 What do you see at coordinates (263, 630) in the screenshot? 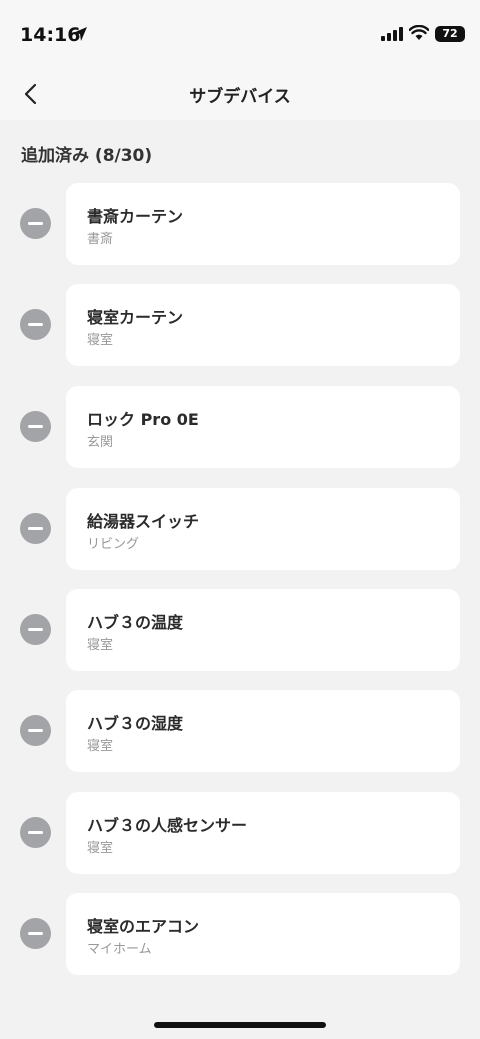
I see `device-card: ハブ３の温度 寝室` at bounding box center [263, 630].